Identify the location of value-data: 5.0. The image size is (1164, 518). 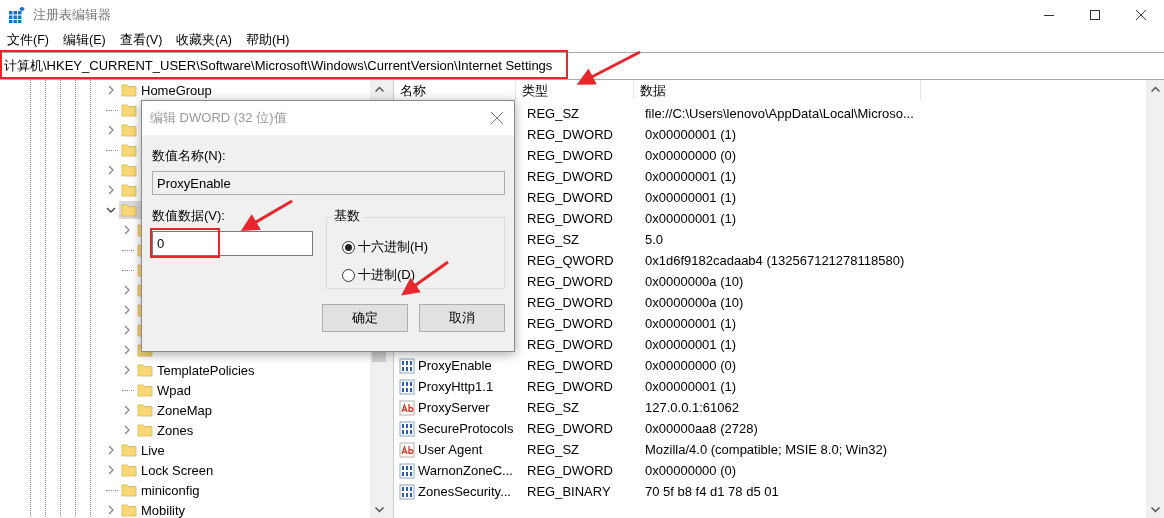
(654, 239).